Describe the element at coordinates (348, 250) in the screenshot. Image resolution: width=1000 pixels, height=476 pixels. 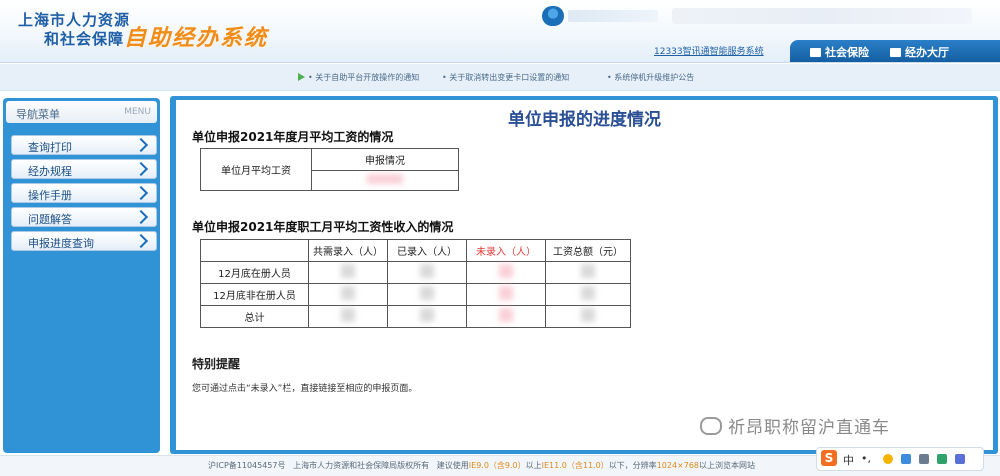
I see `col-header-required: 共需录入（人）` at that location.